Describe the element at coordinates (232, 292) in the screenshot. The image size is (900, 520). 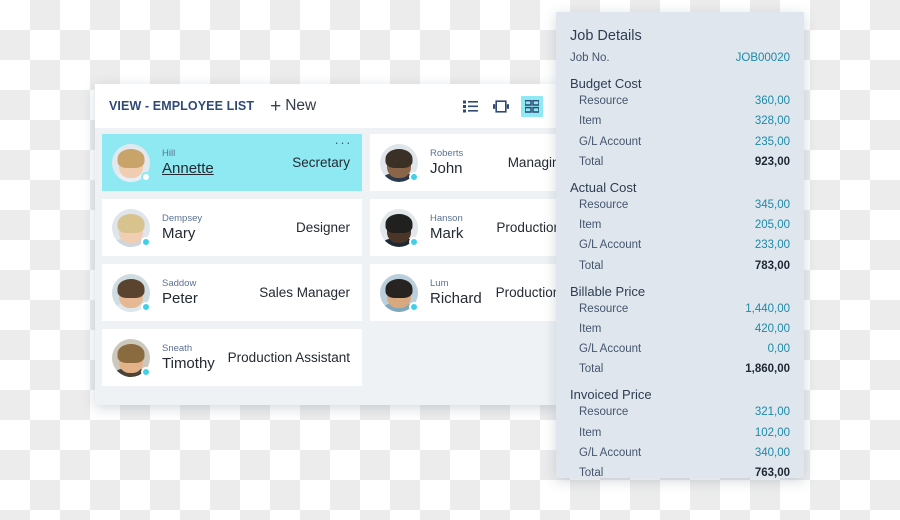
I see `employee-card: Saddow Peter Sales Manager` at that location.